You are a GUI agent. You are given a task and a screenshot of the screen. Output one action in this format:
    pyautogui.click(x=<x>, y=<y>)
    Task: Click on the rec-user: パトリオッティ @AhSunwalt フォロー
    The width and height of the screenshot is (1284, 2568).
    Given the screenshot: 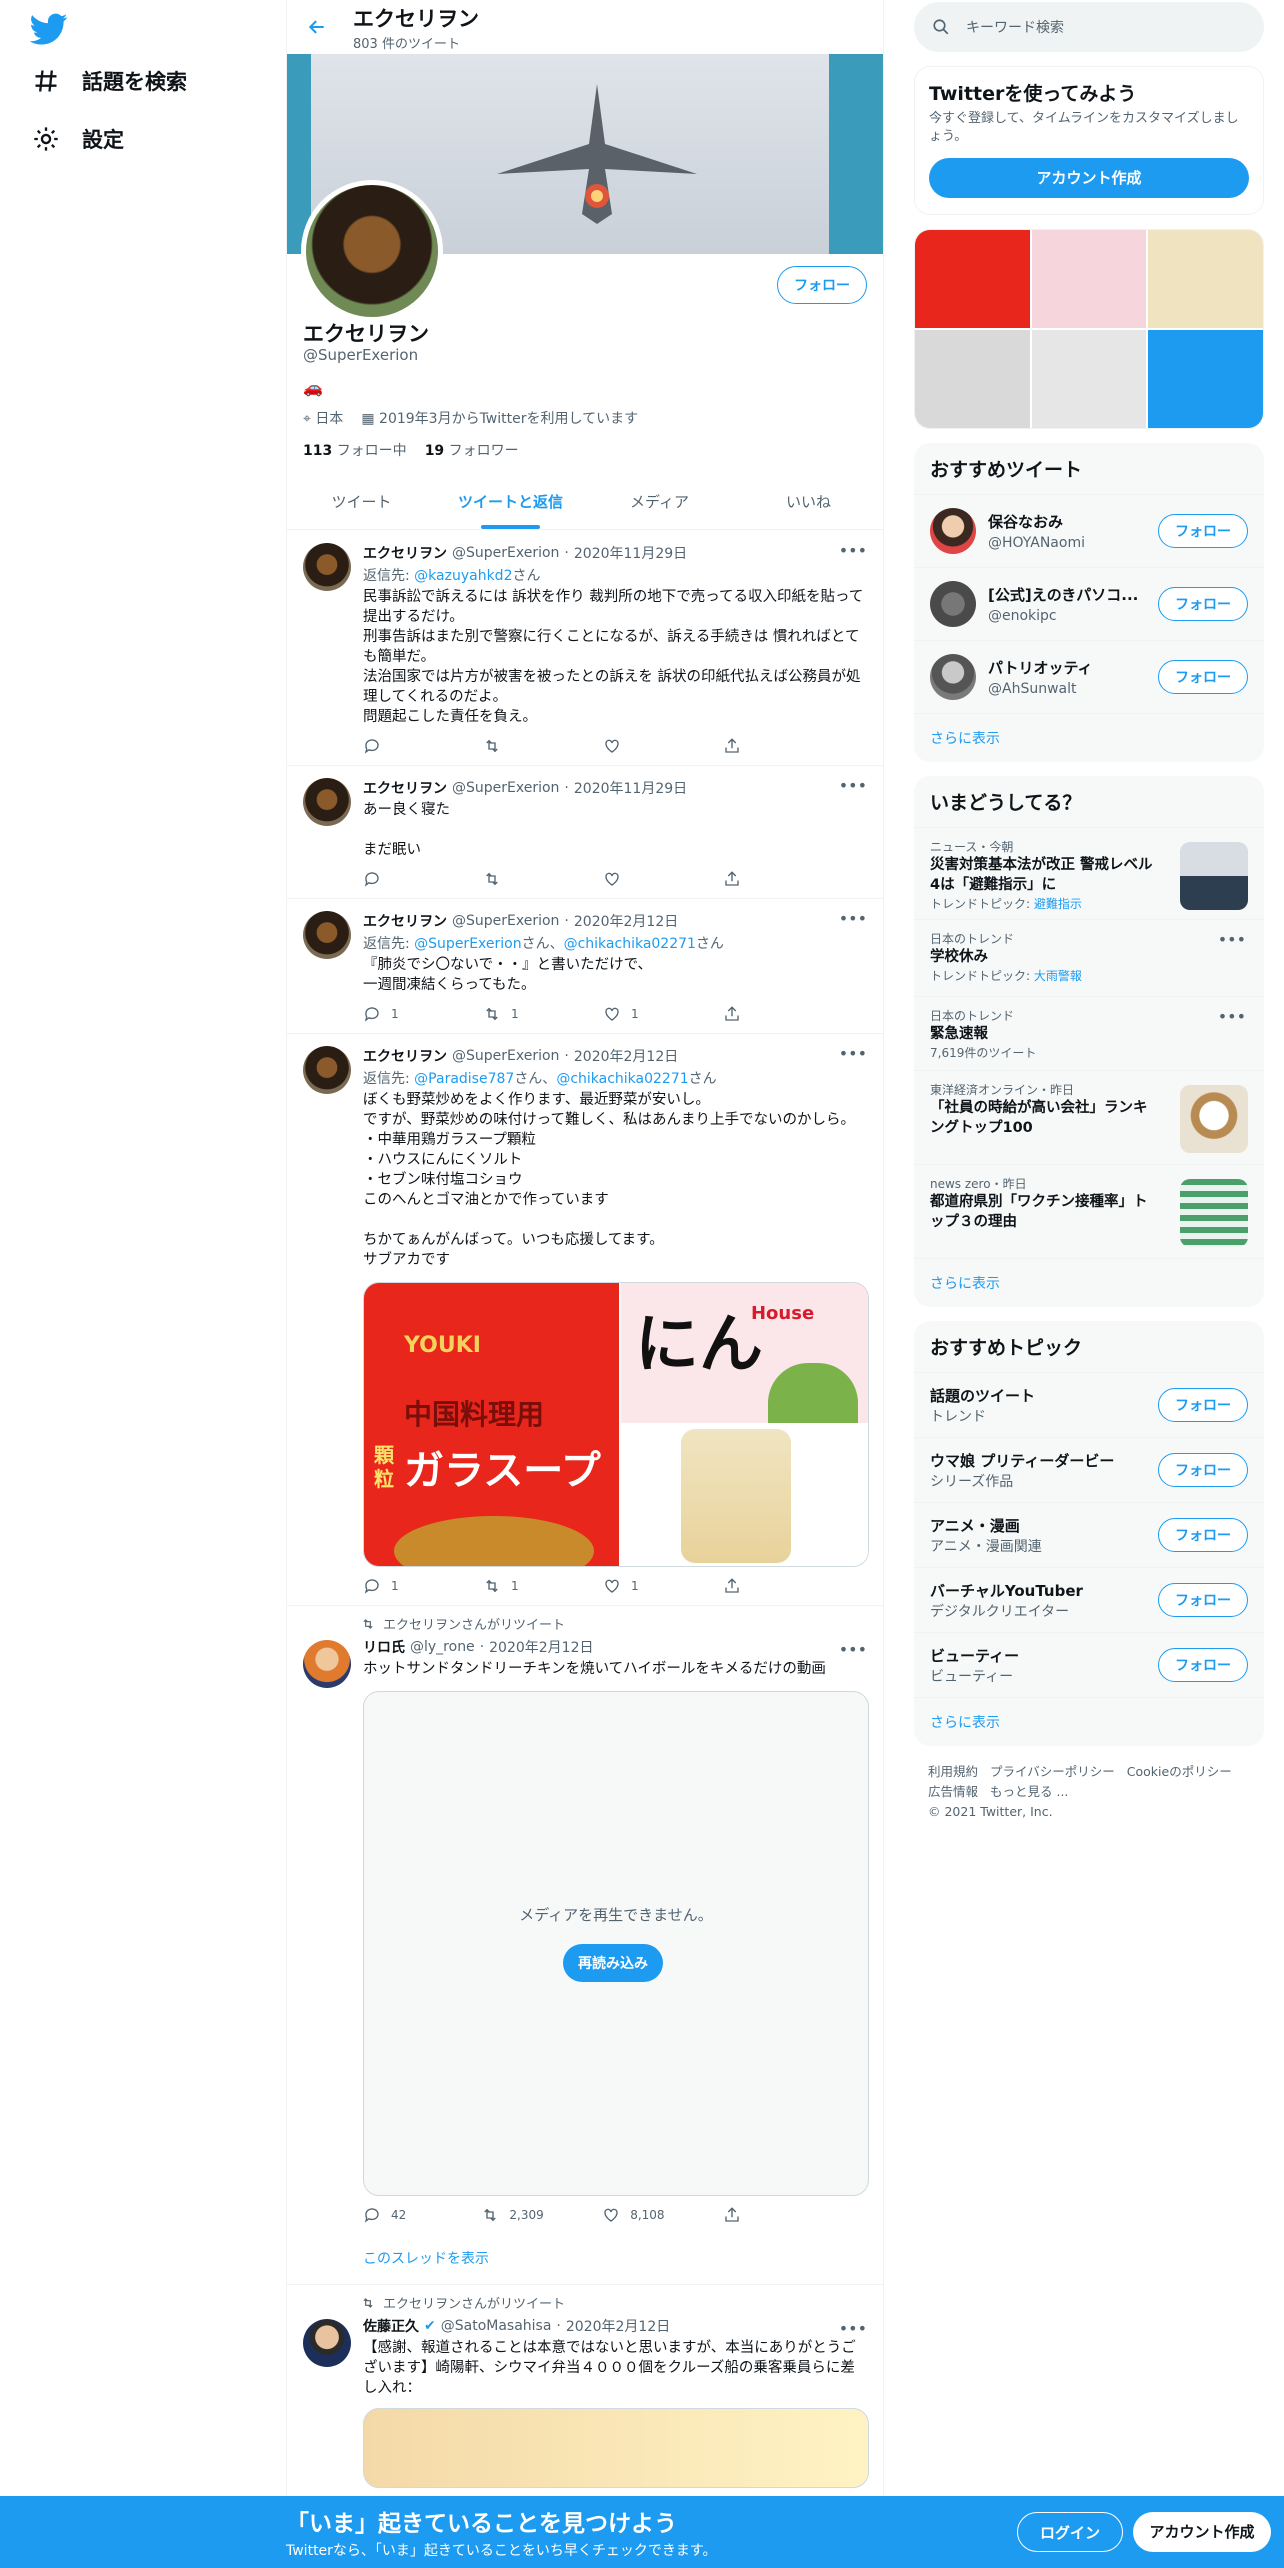 What is the action you would take?
    pyautogui.click(x=1089, y=676)
    